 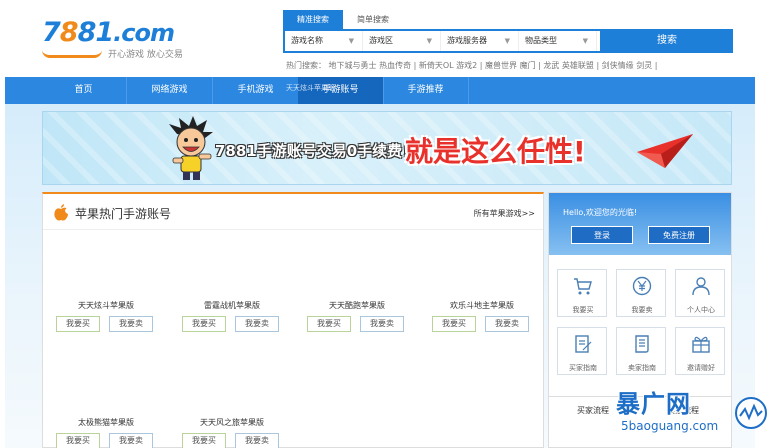 I want to click on tab-simple-search: 简单搜索, so click(x=373, y=20).